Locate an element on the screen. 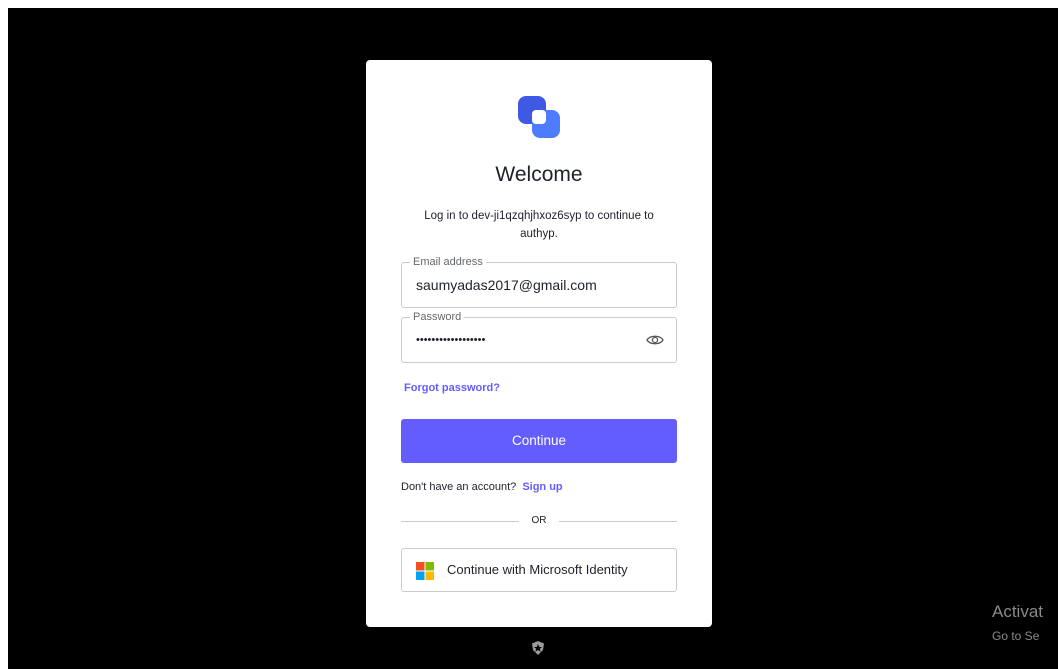 This screenshot has height=669, width=1058. signup-row: Don't have an account? Sign up is located at coordinates (482, 487).